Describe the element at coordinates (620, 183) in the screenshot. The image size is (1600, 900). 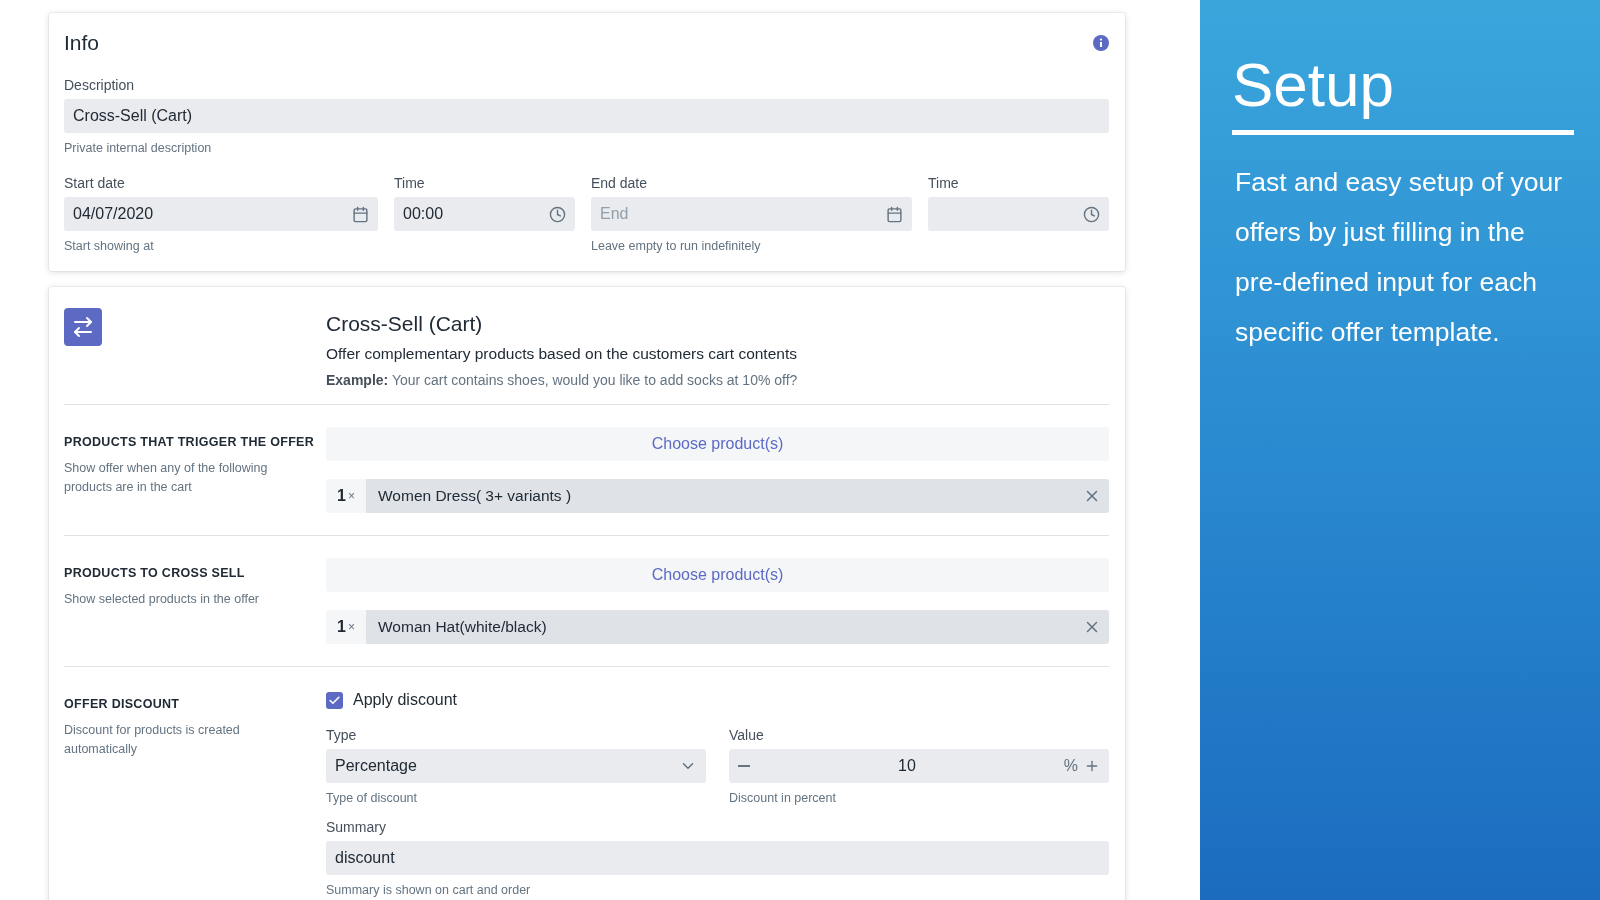
I see `field-label: End date` at that location.